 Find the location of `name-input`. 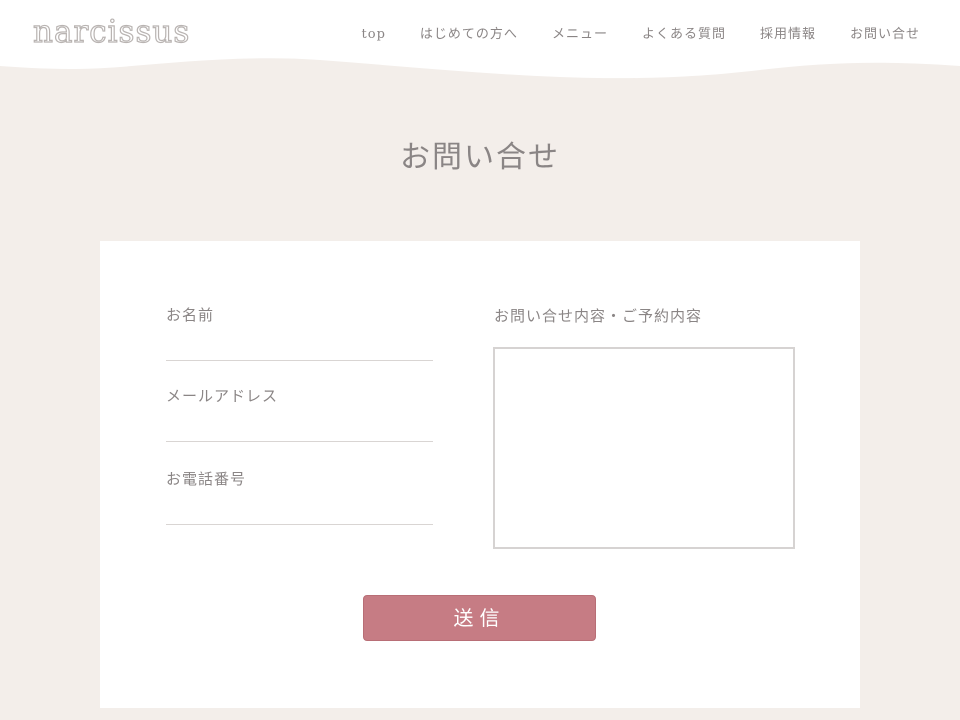

name-input is located at coordinates (299, 348).